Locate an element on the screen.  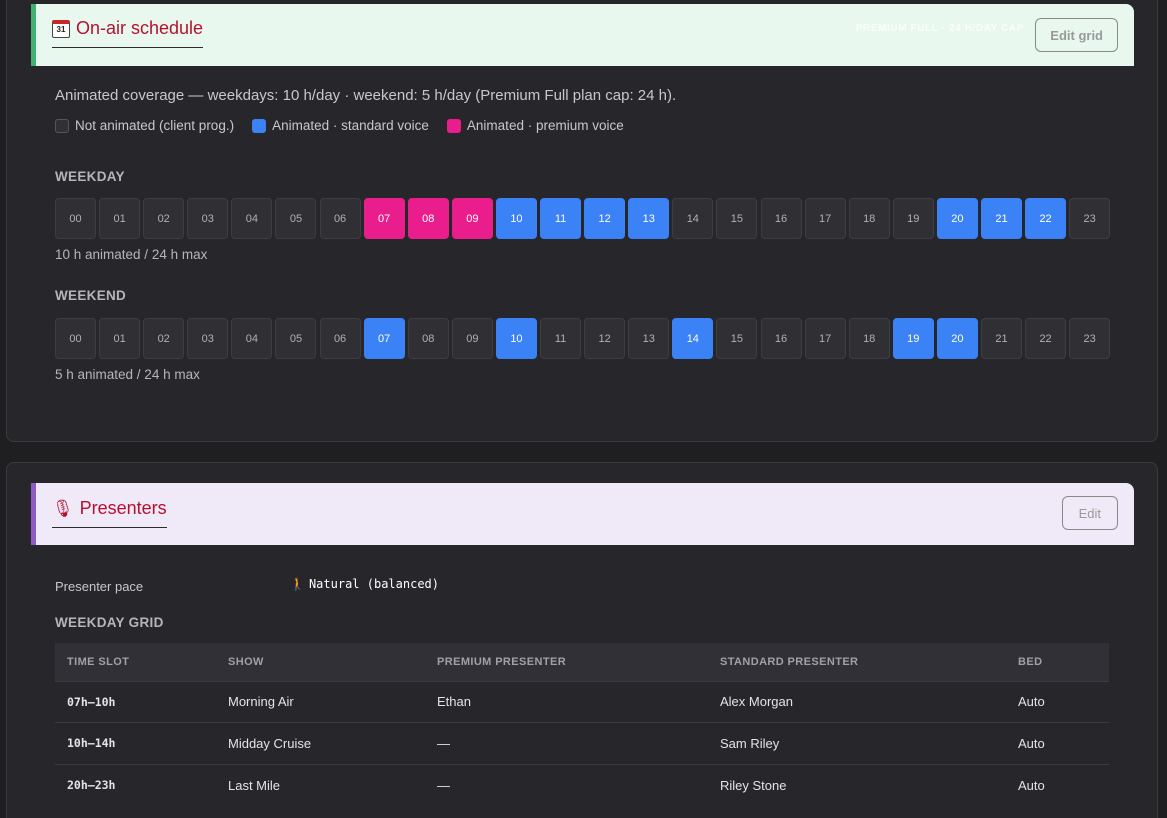
weekend-hour-16: 16 is located at coordinates (781, 338).